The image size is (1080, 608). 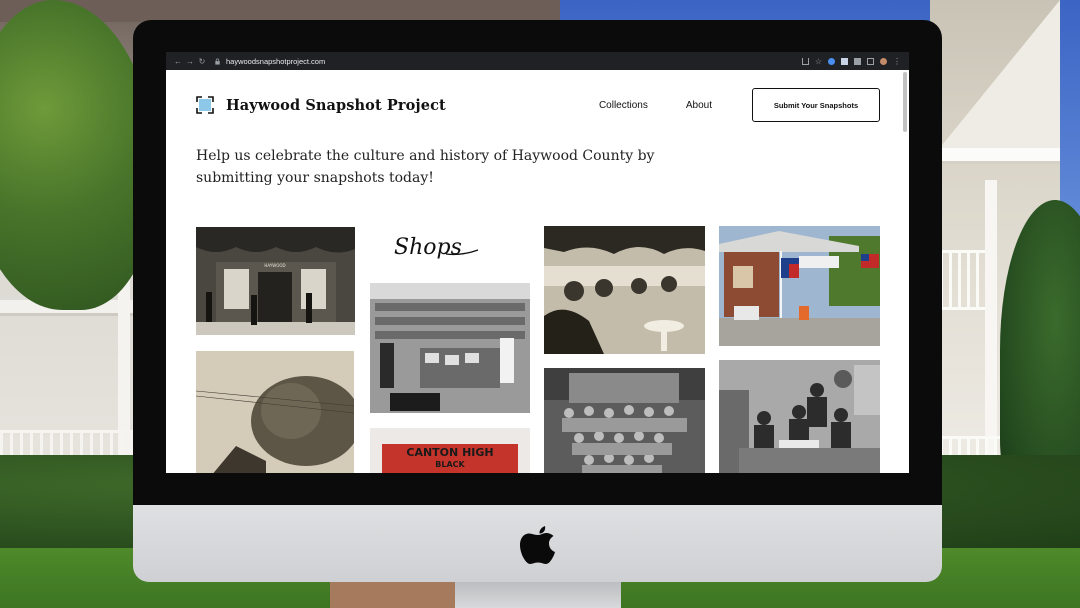 I want to click on main-nav: Collections About Submit Your Snapshots, so click(x=720, y=105).